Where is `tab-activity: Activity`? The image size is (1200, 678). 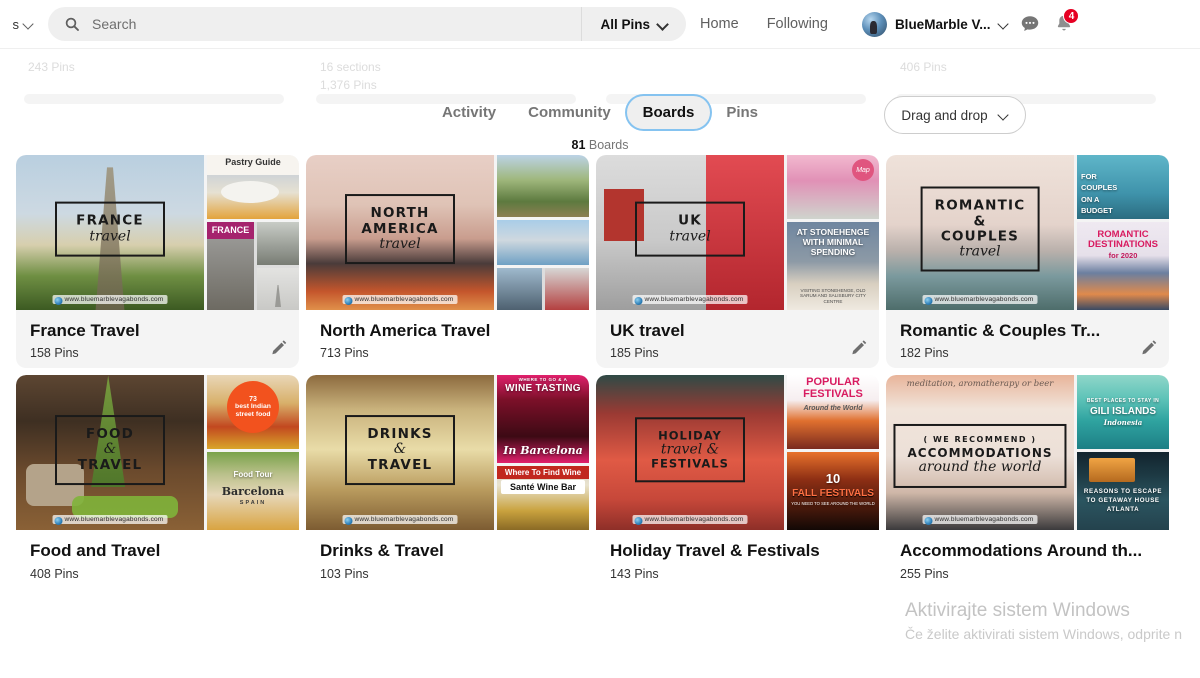
tab-activity: Activity is located at coordinates (469, 112).